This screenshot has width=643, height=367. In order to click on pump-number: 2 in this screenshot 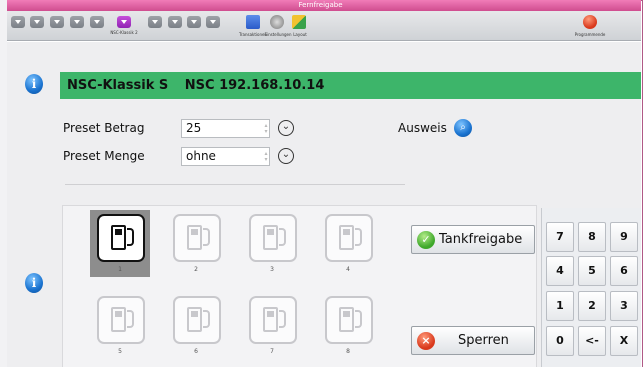, I will do `click(196, 269)`.